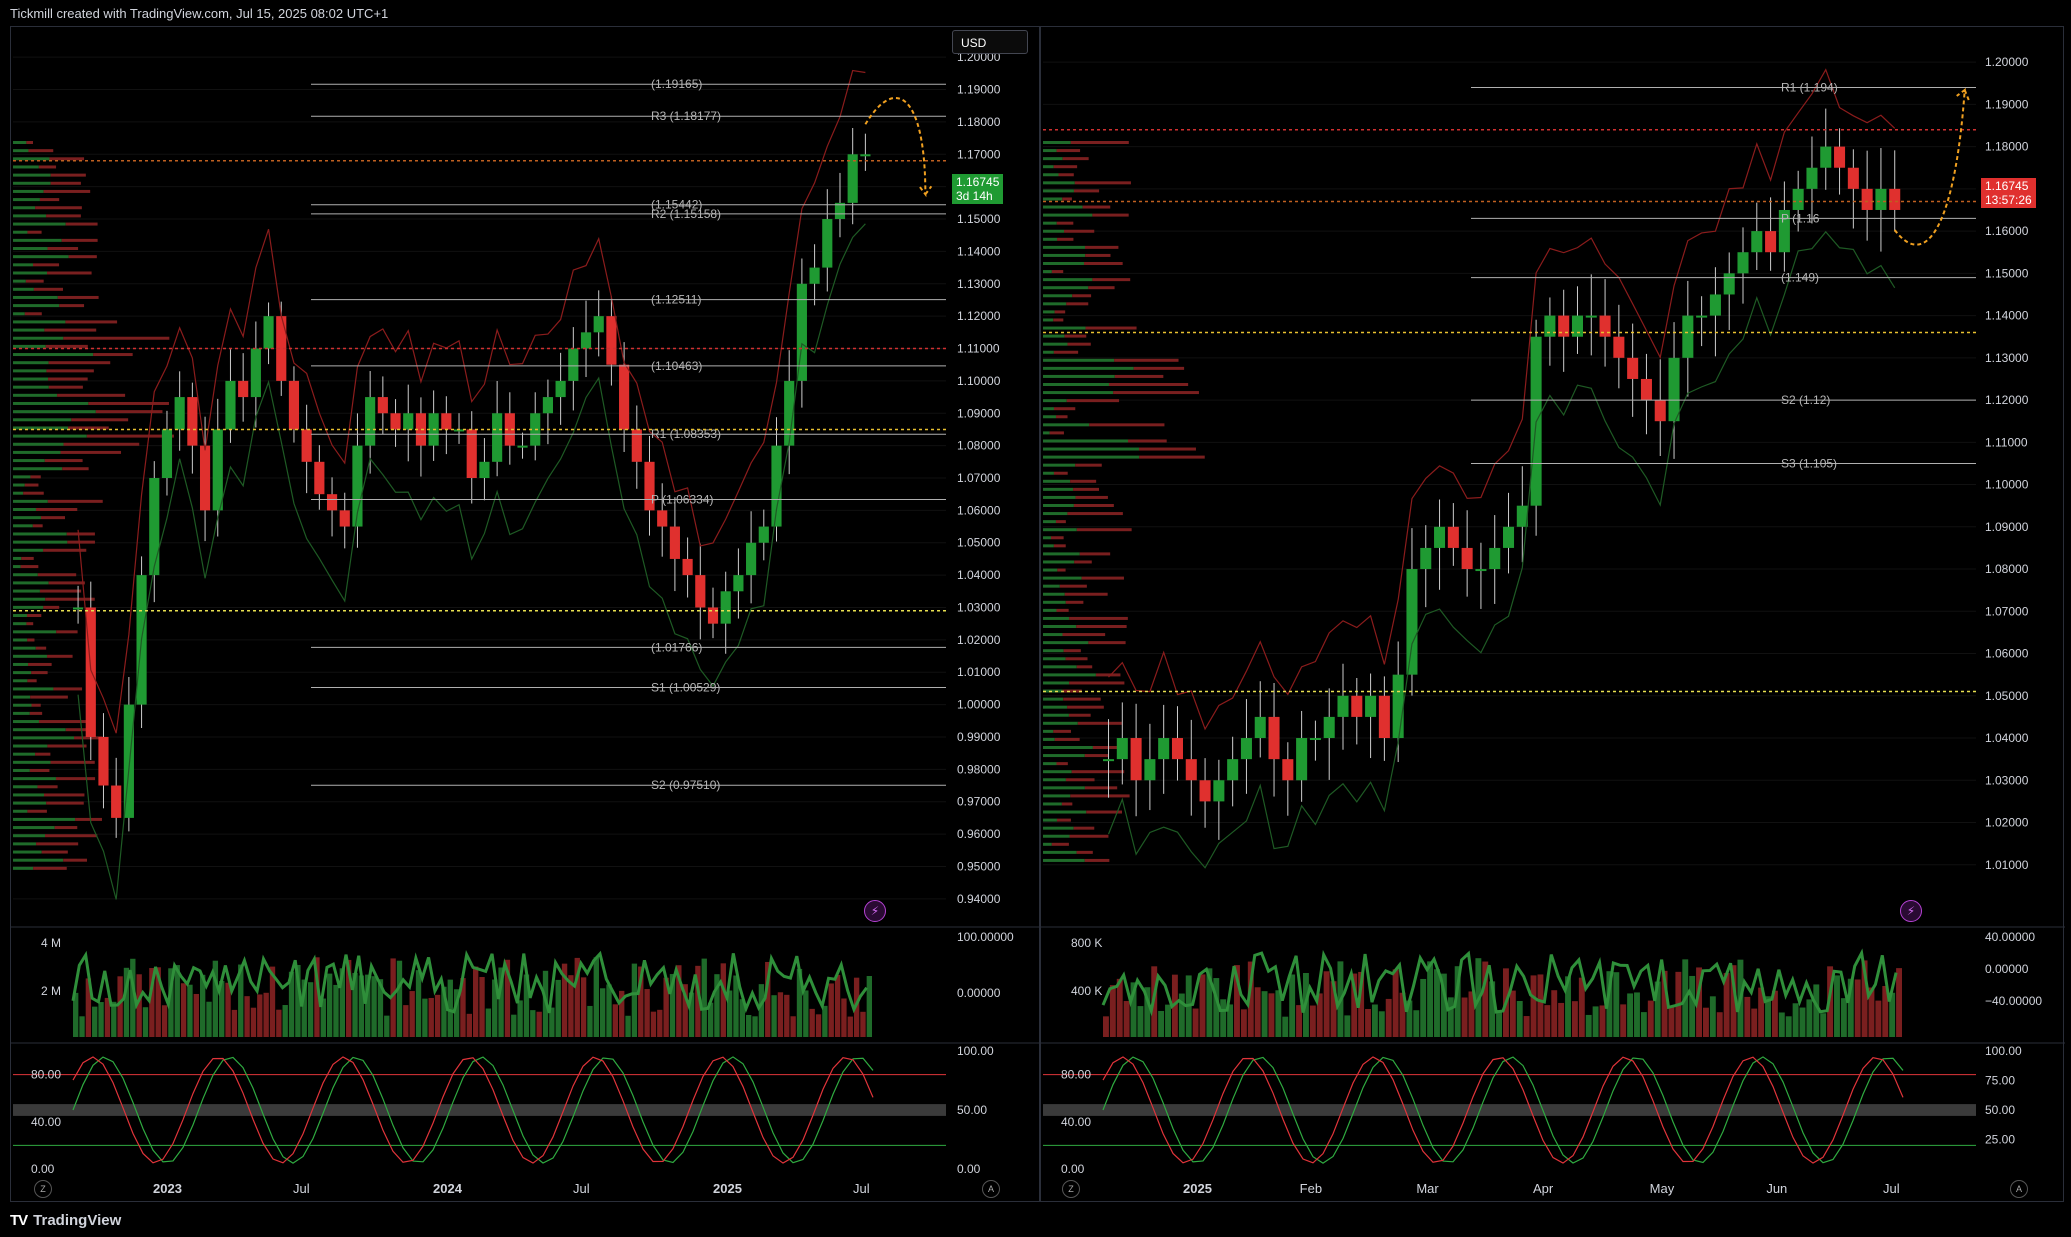 The width and height of the screenshot is (2071, 1237). I want to click on stochastic-axis-label: 50.00, so click(972, 1110).